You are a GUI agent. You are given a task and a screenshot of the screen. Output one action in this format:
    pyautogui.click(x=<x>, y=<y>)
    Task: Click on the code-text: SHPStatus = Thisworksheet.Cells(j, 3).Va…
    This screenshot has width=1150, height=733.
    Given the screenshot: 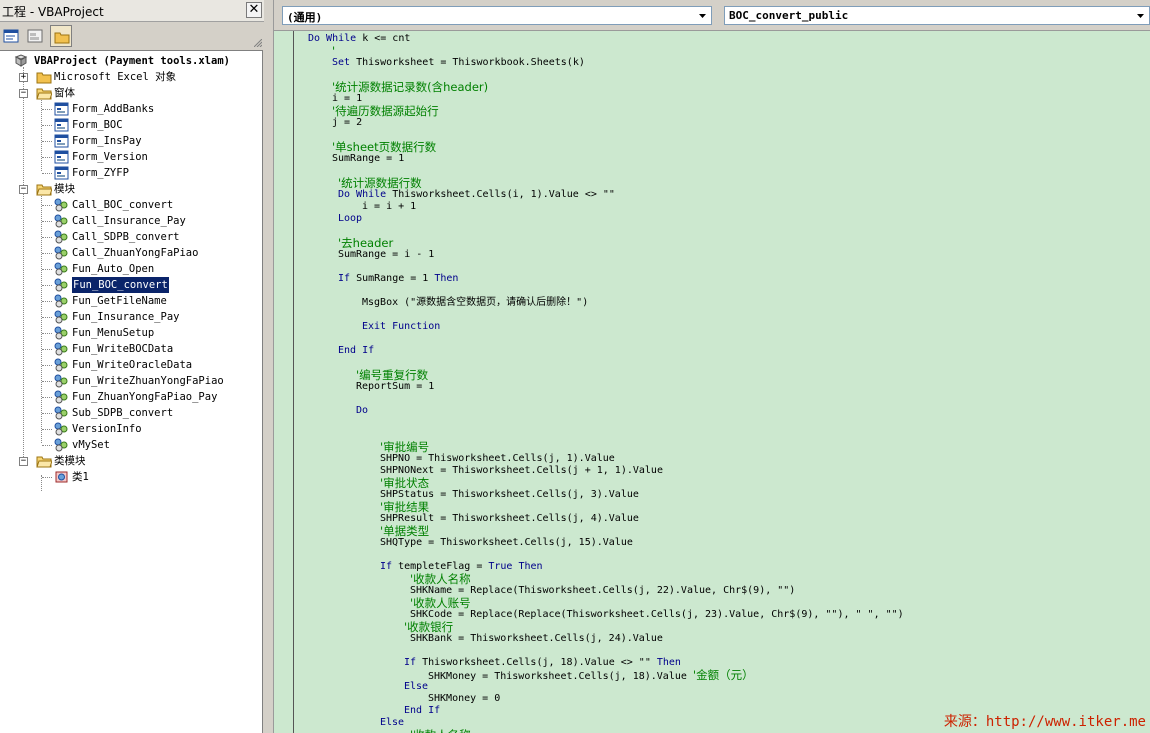 What is the action you would take?
    pyautogui.click(x=509, y=494)
    